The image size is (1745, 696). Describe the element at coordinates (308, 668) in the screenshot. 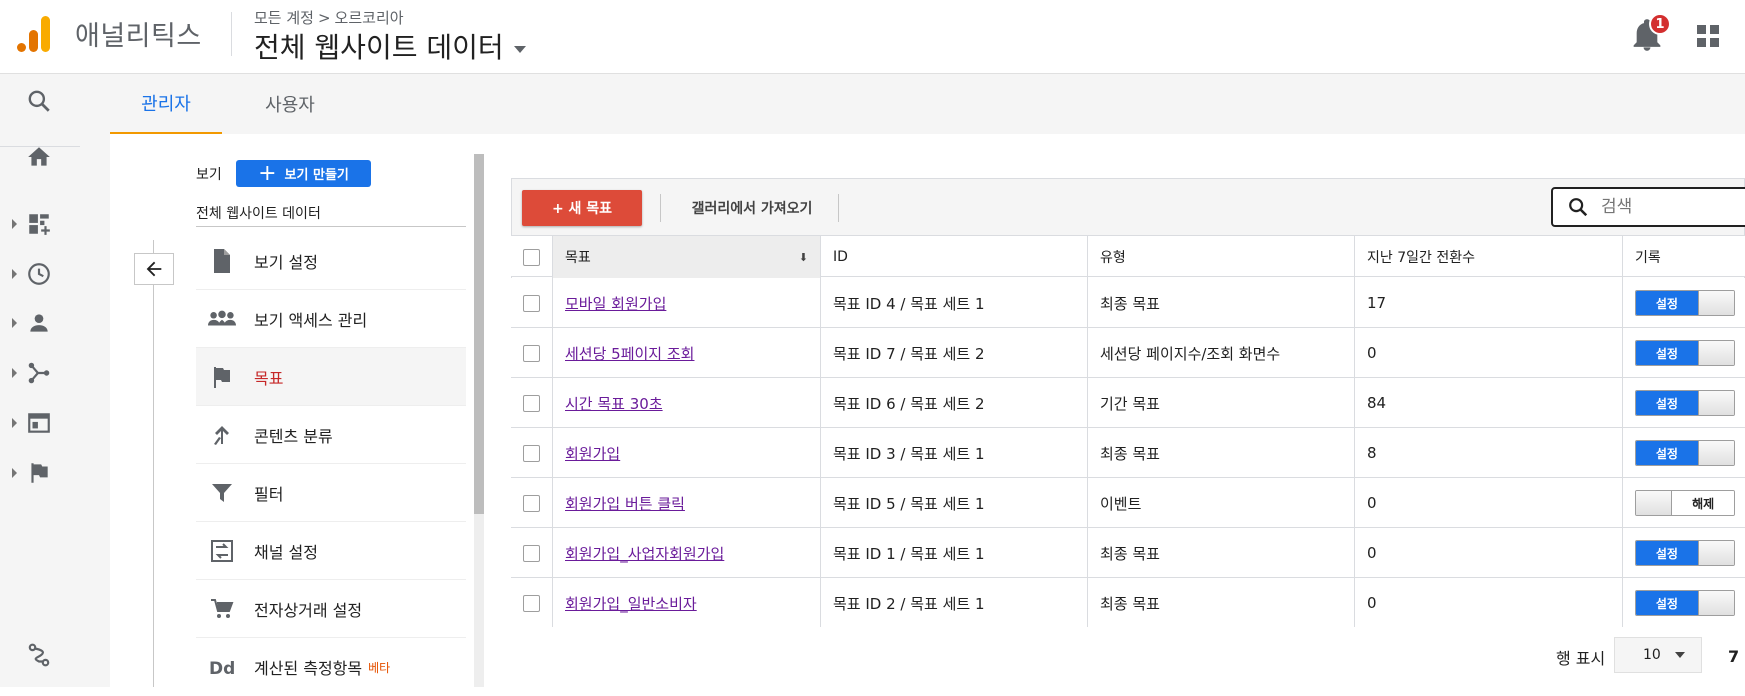

I see `menu-item-label: 계산된 측정항목` at that location.